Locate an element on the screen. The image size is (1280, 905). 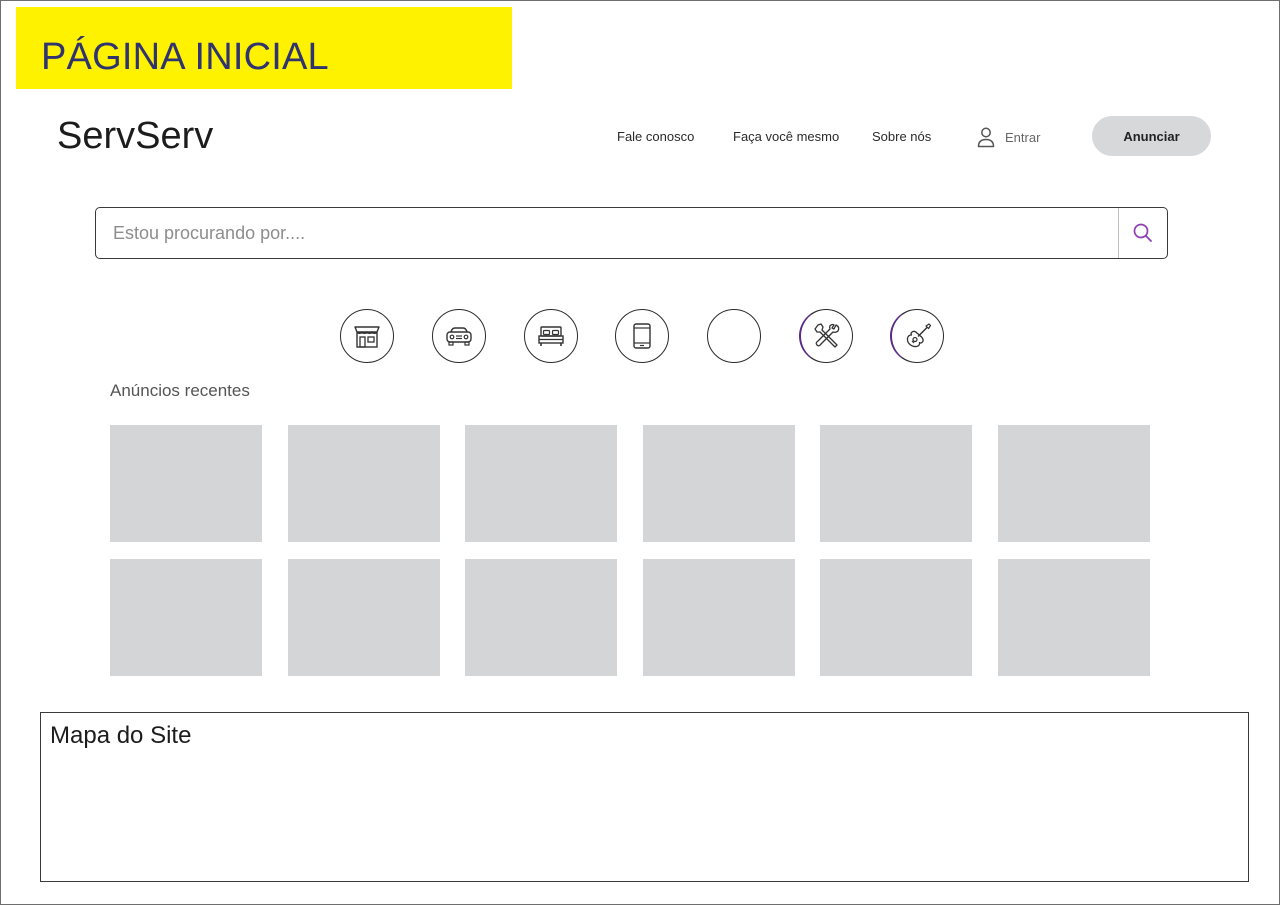
tablet-icon is located at coordinates (642, 336).